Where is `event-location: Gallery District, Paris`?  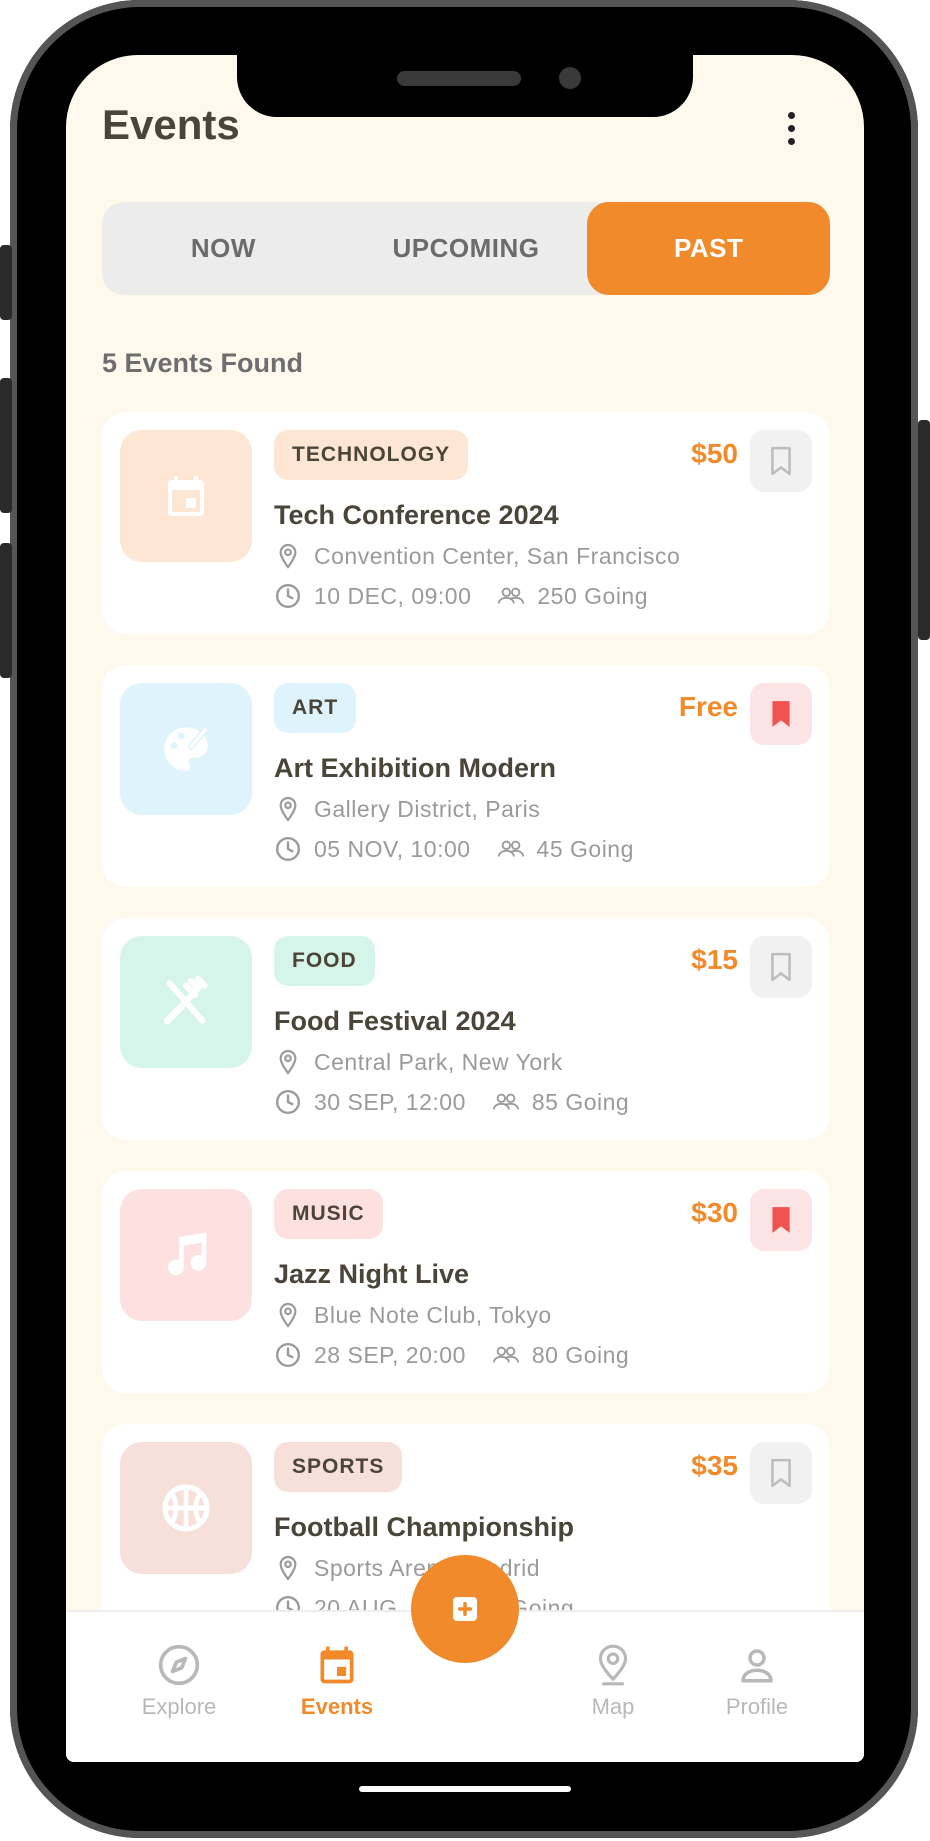
event-location: Gallery District, Paris is located at coordinates (407, 809).